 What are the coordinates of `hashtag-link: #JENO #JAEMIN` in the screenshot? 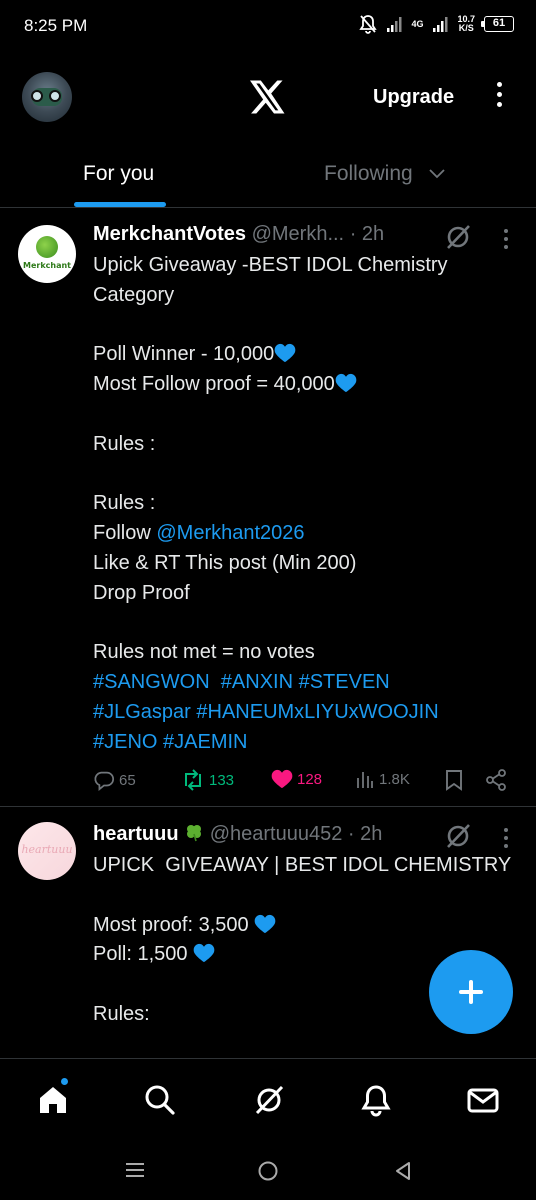 It's located at (170, 742).